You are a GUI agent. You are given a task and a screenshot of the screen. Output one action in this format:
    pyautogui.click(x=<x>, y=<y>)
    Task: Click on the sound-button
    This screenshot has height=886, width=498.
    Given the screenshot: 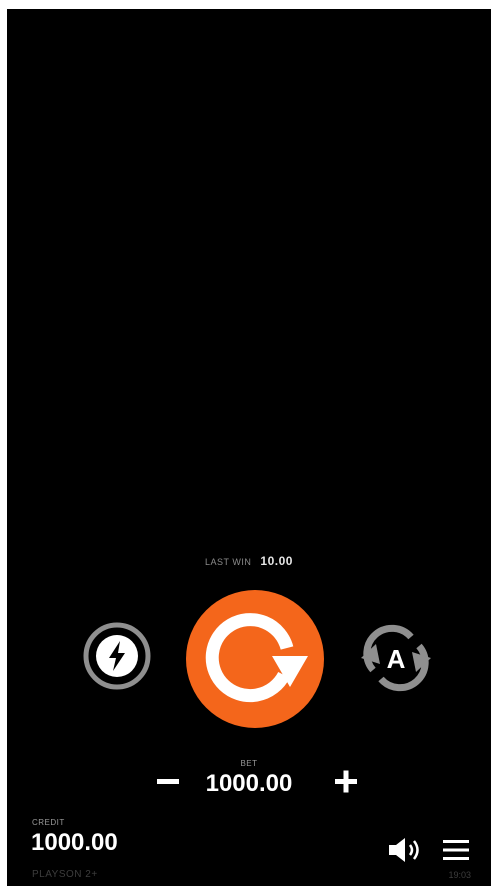 What is the action you would take?
    pyautogui.click(x=406, y=850)
    